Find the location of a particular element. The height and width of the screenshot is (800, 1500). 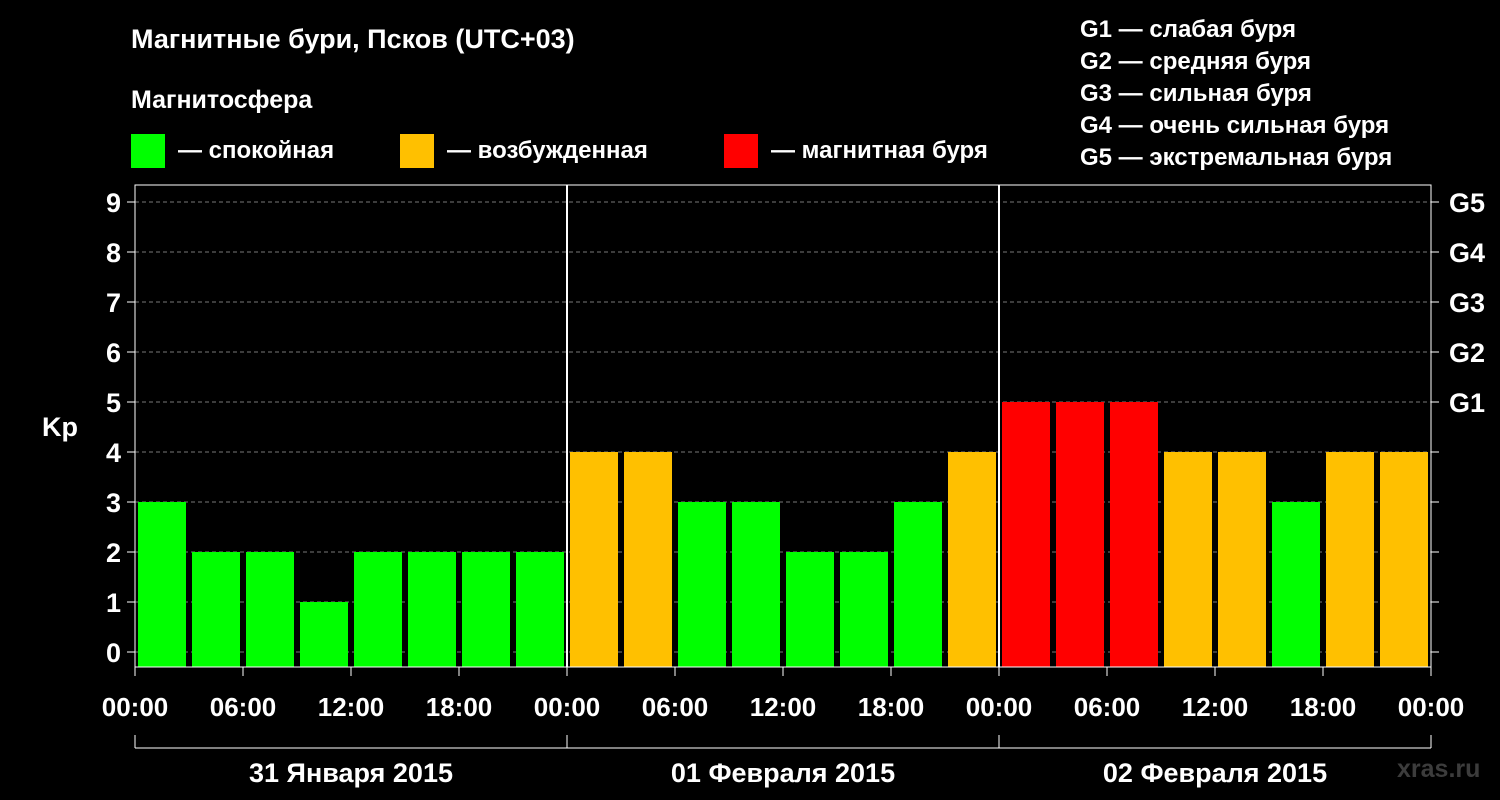

y-tick-label: 5 is located at coordinates (113, 403).